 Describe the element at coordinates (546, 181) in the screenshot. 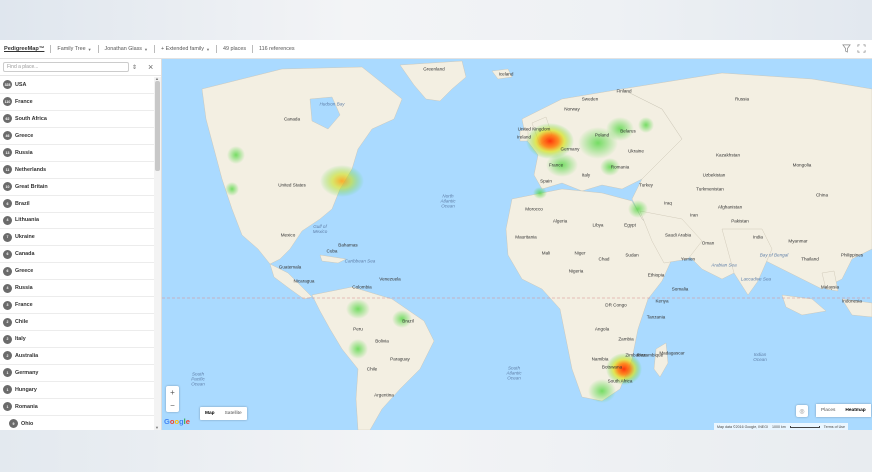

I see `map-label-spain: Spain` at that location.